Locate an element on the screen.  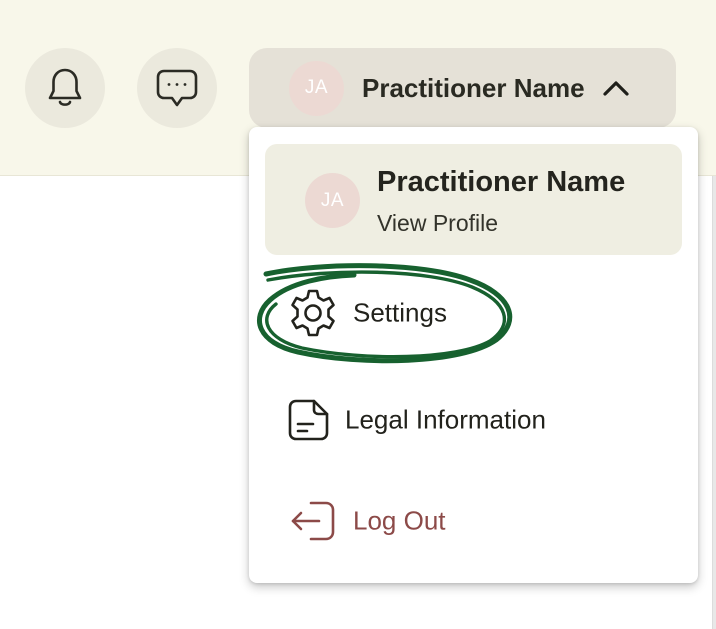
menu-item-label: Settings is located at coordinates (400, 312).